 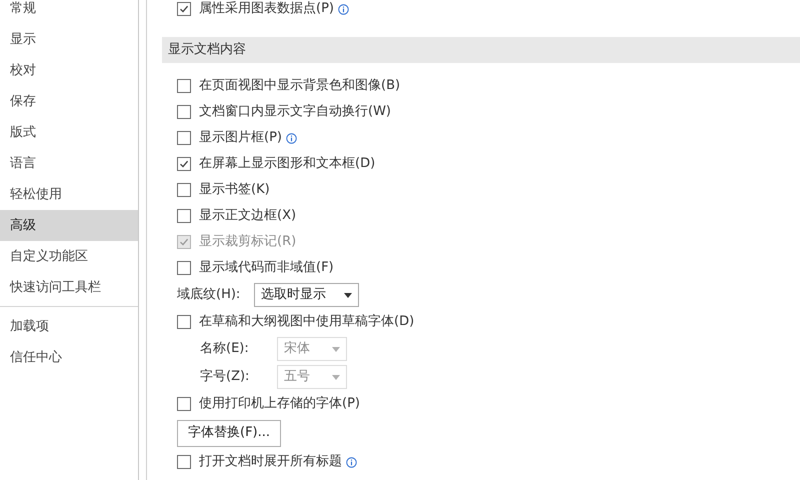 What do you see at coordinates (69, 194) in the screenshot?
I see `sidebar-item: 轻松使用` at bounding box center [69, 194].